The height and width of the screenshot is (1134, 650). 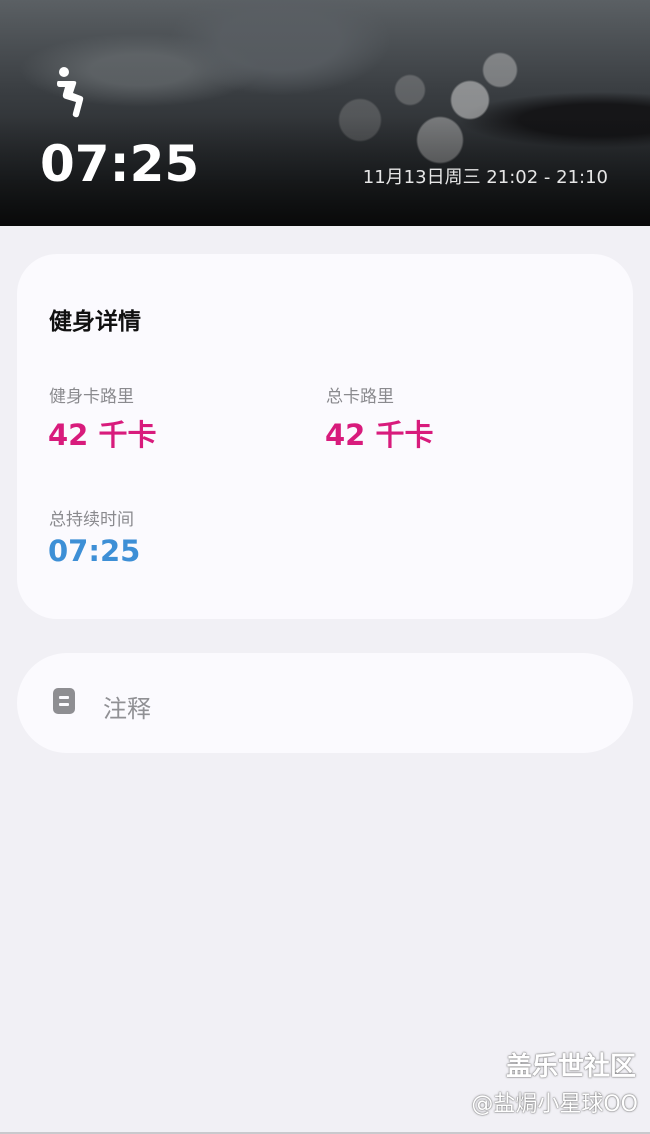 What do you see at coordinates (120, 164) in the screenshot?
I see `workout-duration: 07:25` at bounding box center [120, 164].